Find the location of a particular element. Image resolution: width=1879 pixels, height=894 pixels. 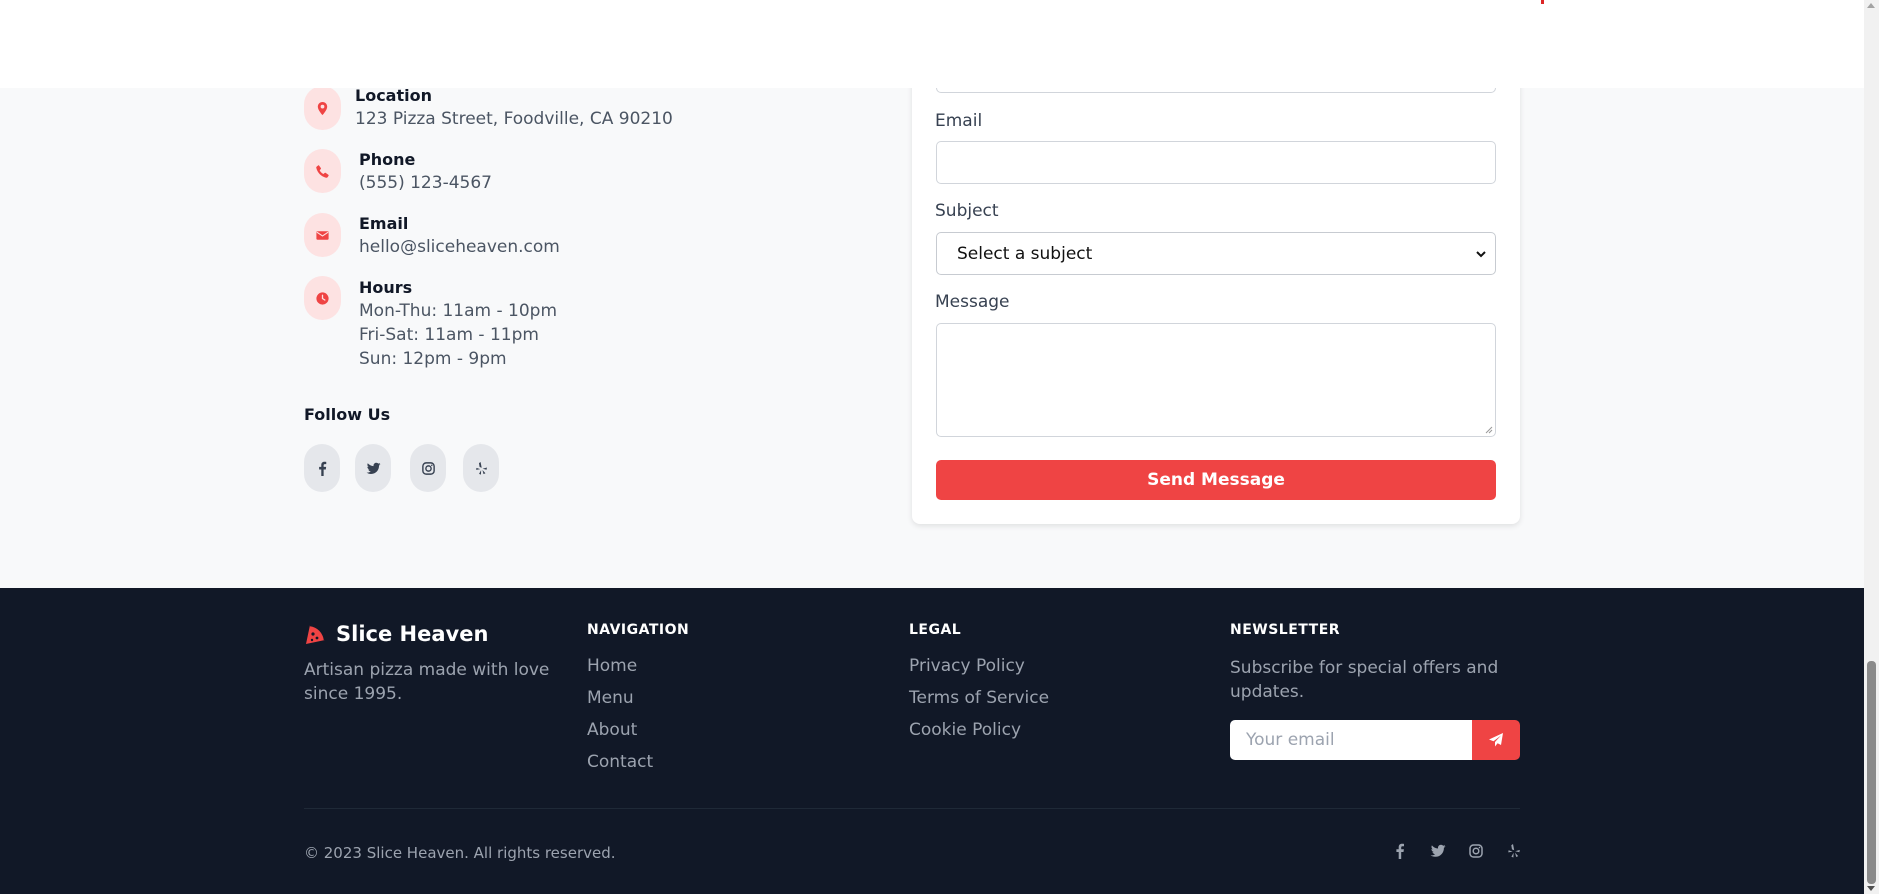

footer-divider is located at coordinates (912, 808).